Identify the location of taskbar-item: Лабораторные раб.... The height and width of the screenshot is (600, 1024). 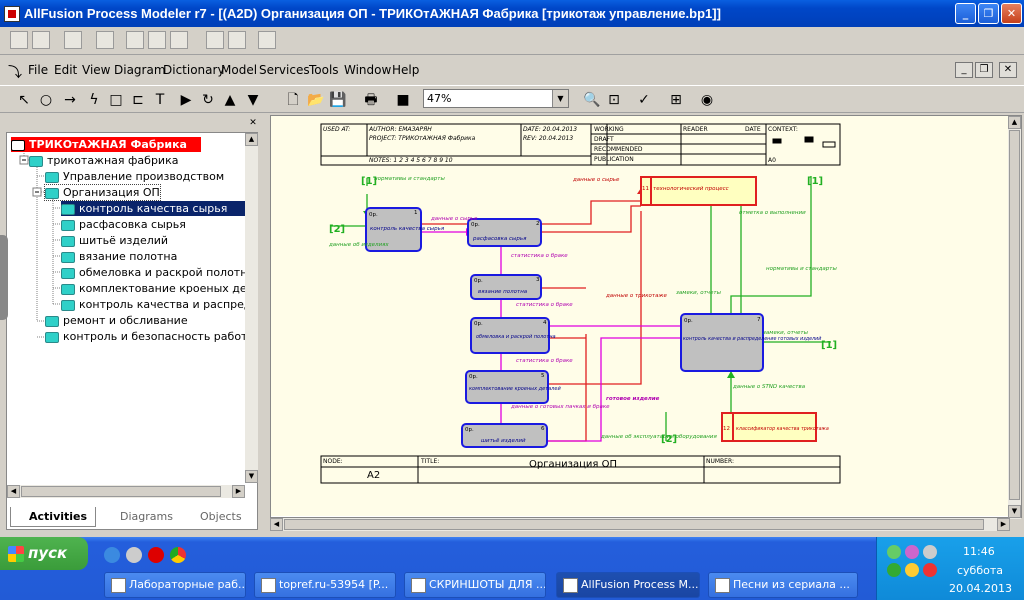
(175, 585).